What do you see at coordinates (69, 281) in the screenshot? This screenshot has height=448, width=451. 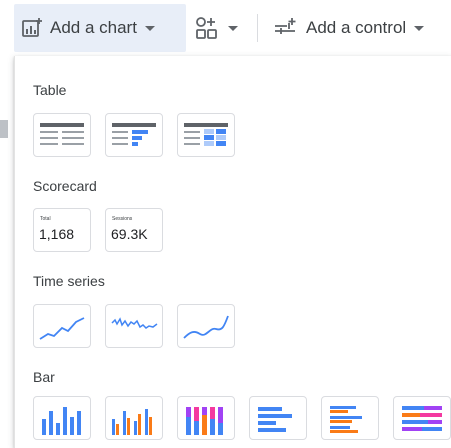 I see `section-title-time-series: Time series` at bounding box center [69, 281].